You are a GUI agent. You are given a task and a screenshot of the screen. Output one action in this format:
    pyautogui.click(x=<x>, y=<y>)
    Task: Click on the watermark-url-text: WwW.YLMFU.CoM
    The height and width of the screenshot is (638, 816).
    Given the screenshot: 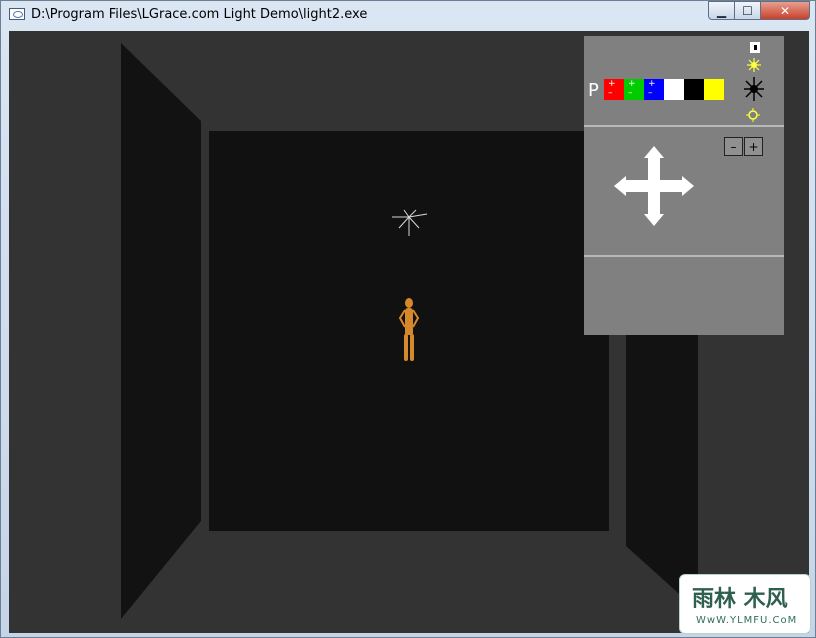 What is the action you would take?
    pyautogui.click(x=747, y=620)
    